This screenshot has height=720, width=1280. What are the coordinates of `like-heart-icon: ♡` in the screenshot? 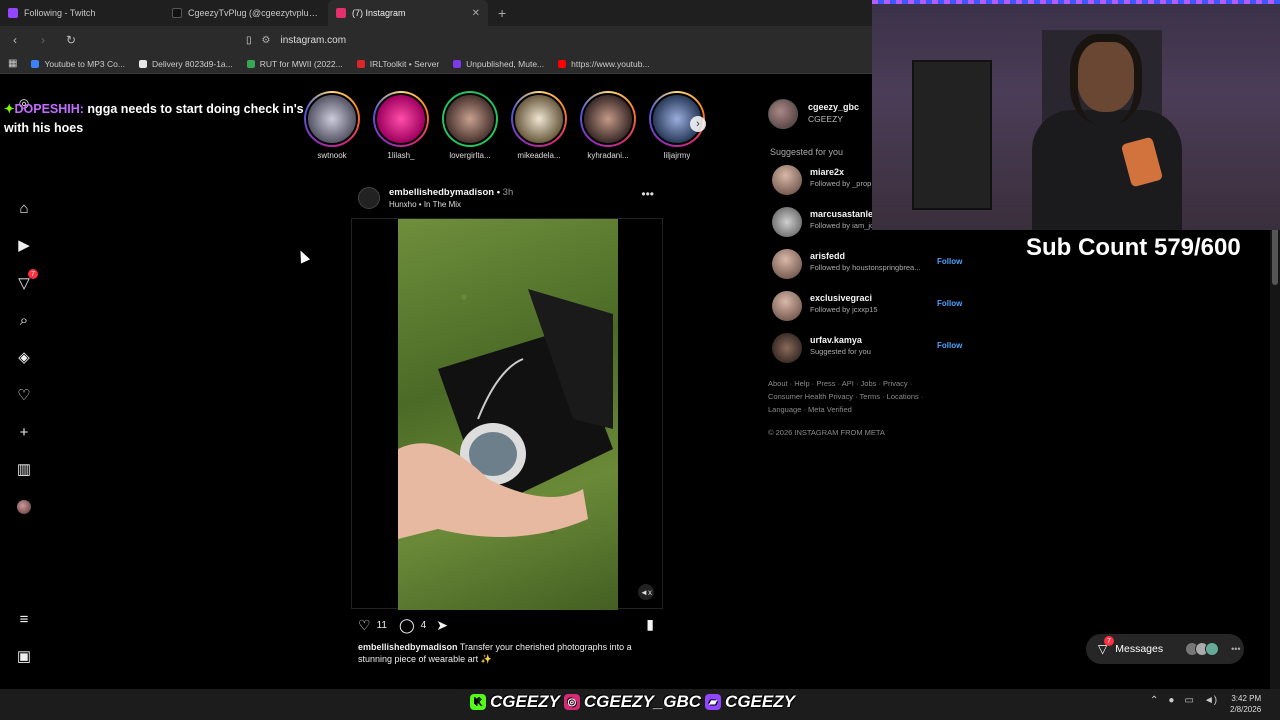 It's located at (364, 625).